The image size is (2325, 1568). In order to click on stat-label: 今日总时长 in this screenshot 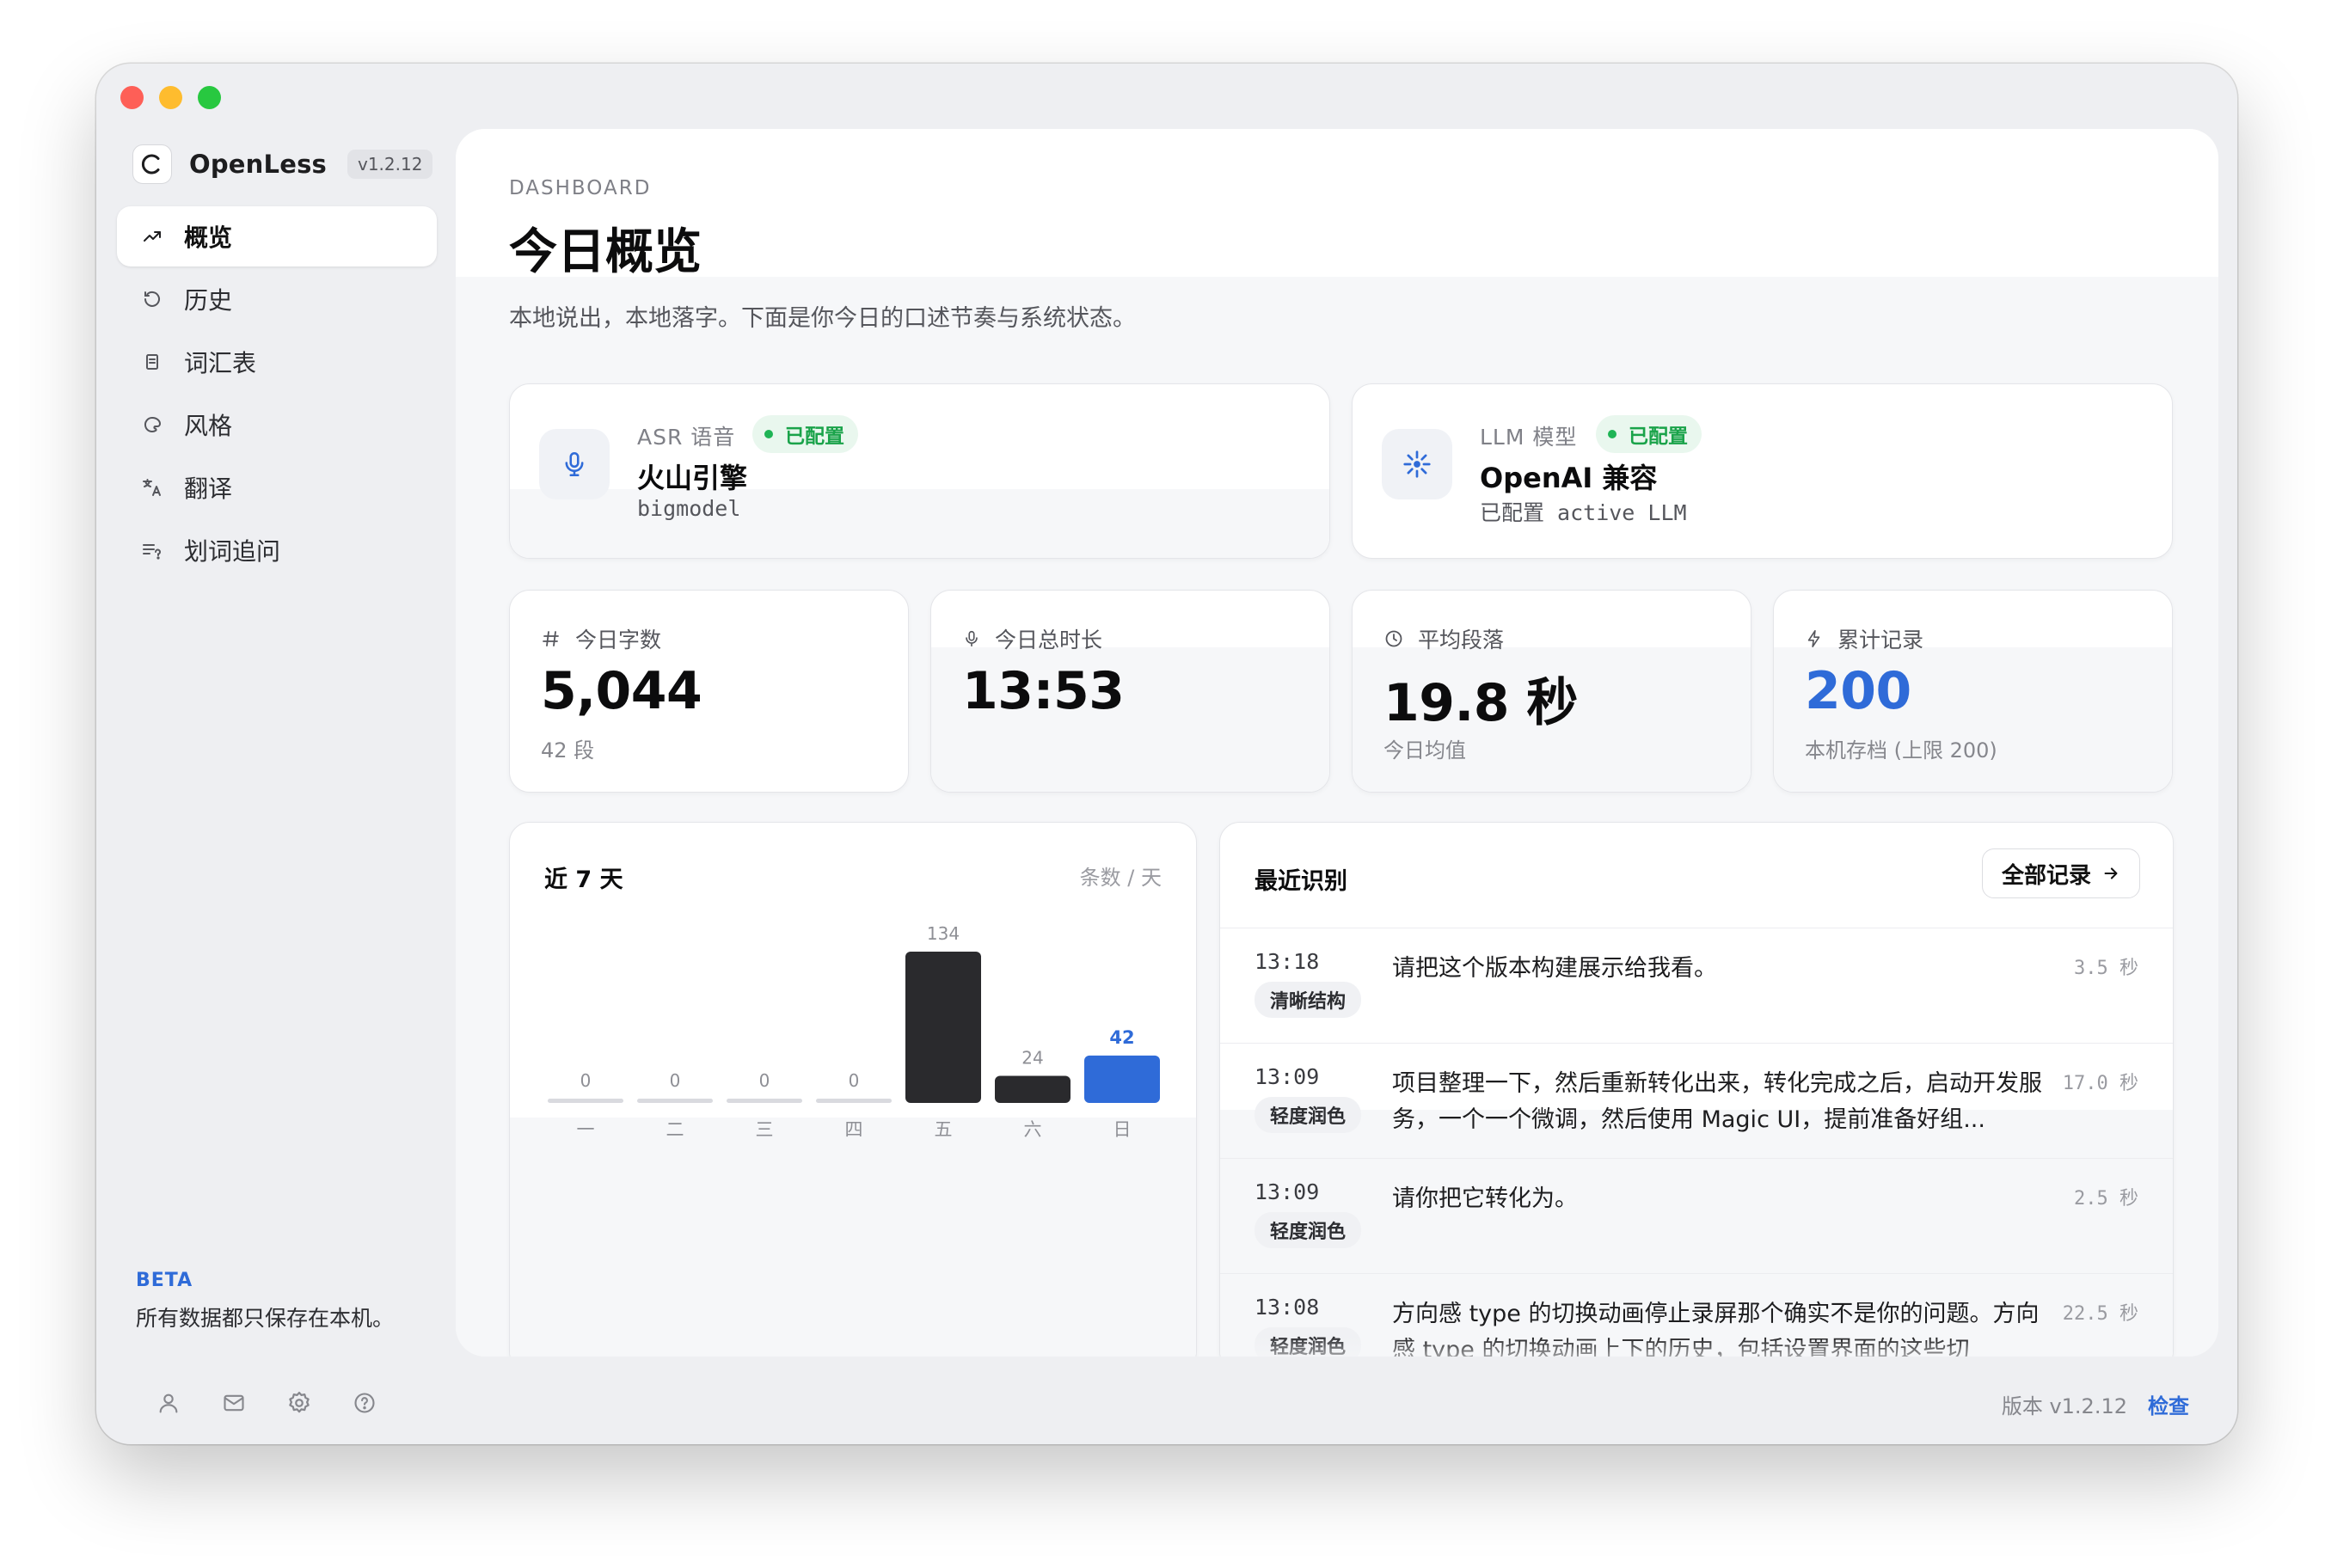, I will do `click(1049, 640)`.